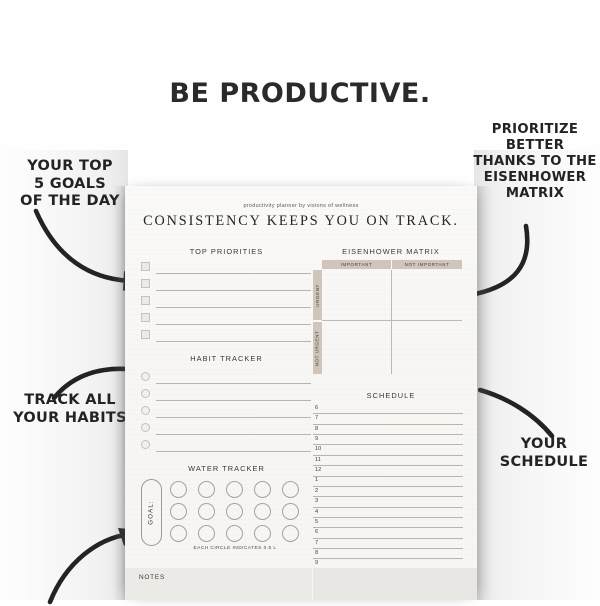  I want to click on matrix-quadrant-urgent-not-important, so click(427, 295).